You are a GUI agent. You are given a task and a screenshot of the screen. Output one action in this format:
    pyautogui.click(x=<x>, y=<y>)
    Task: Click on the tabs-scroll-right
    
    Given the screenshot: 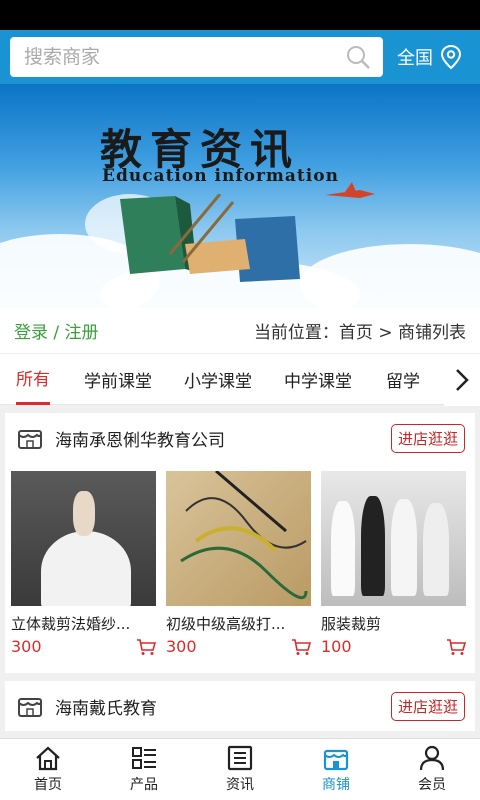 What is the action you would take?
    pyautogui.click(x=462, y=380)
    